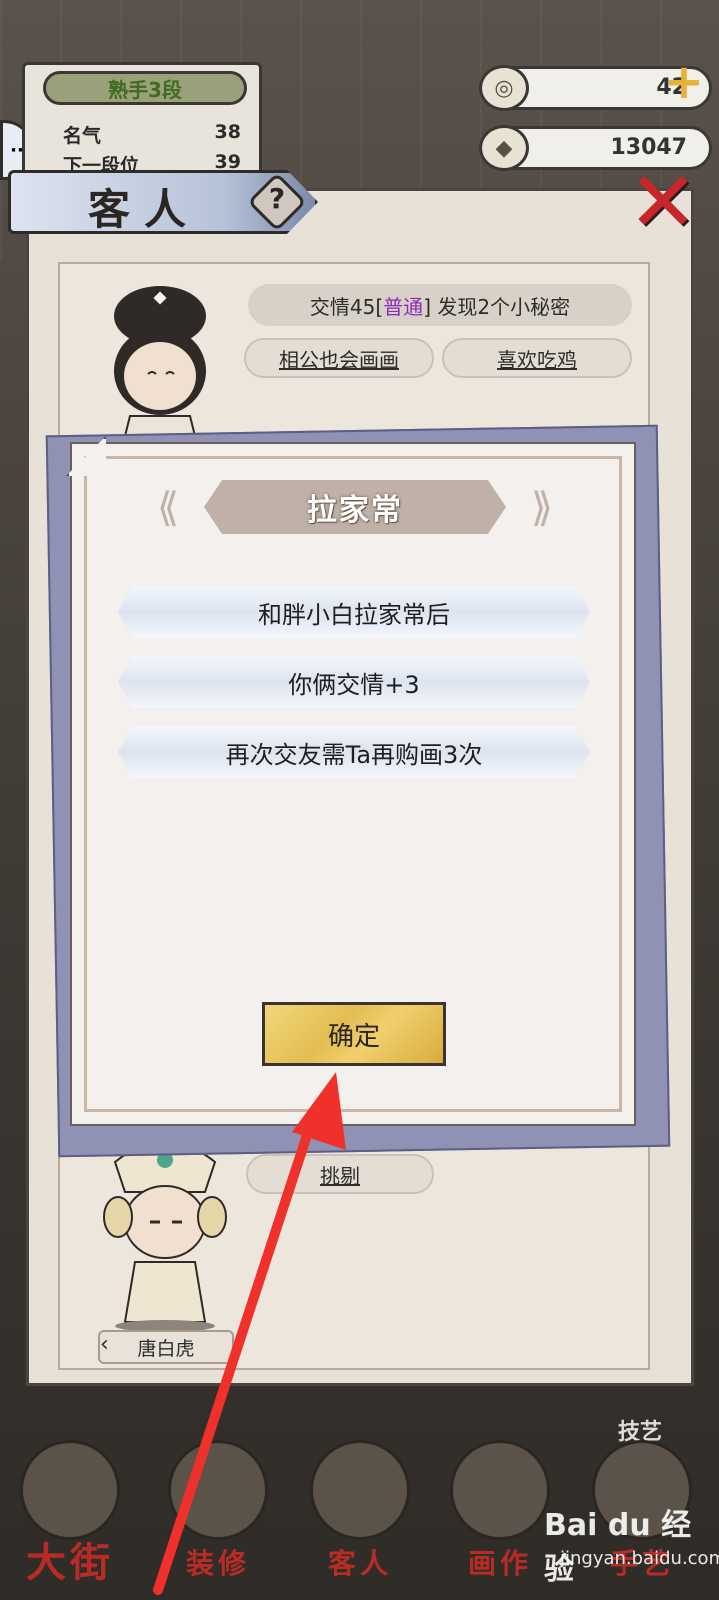 Image resolution: width=719 pixels, height=1600 pixels. Describe the element at coordinates (227, 132) in the screenshot. I see `fame-value: 38` at that location.